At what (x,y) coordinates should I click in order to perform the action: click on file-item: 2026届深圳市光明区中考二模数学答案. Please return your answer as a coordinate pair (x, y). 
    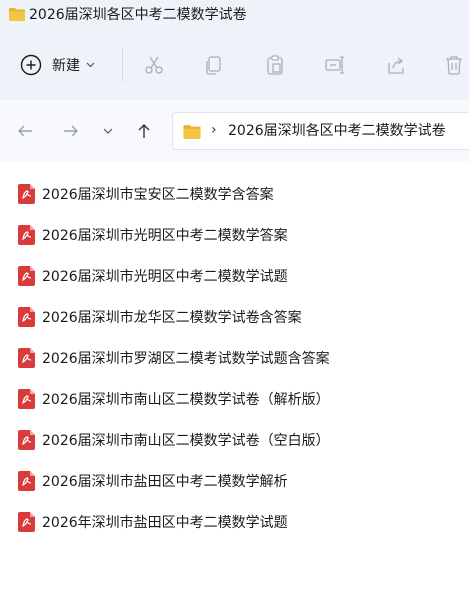
    Looking at the image, I should click on (153, 235).